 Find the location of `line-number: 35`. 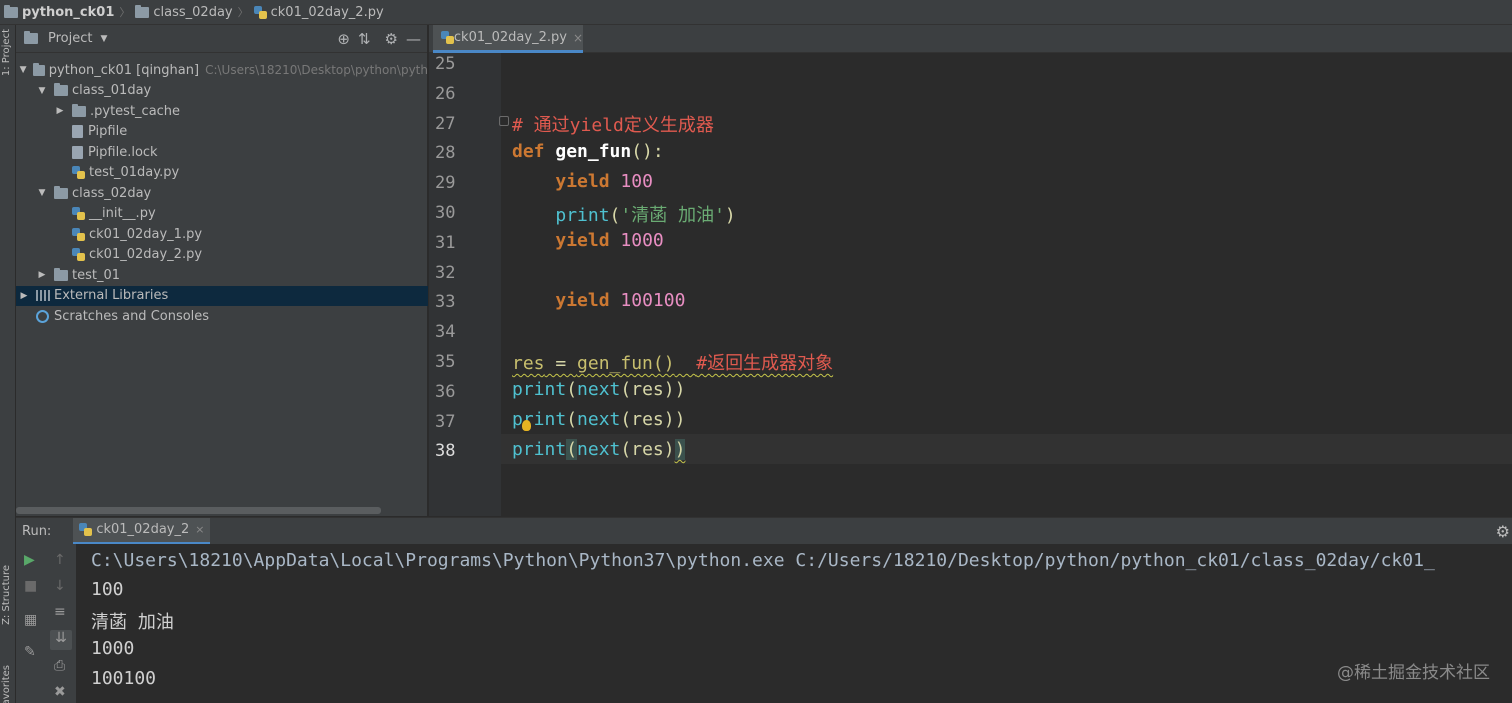

line-number: 35 is located at coordinates (455, 362).